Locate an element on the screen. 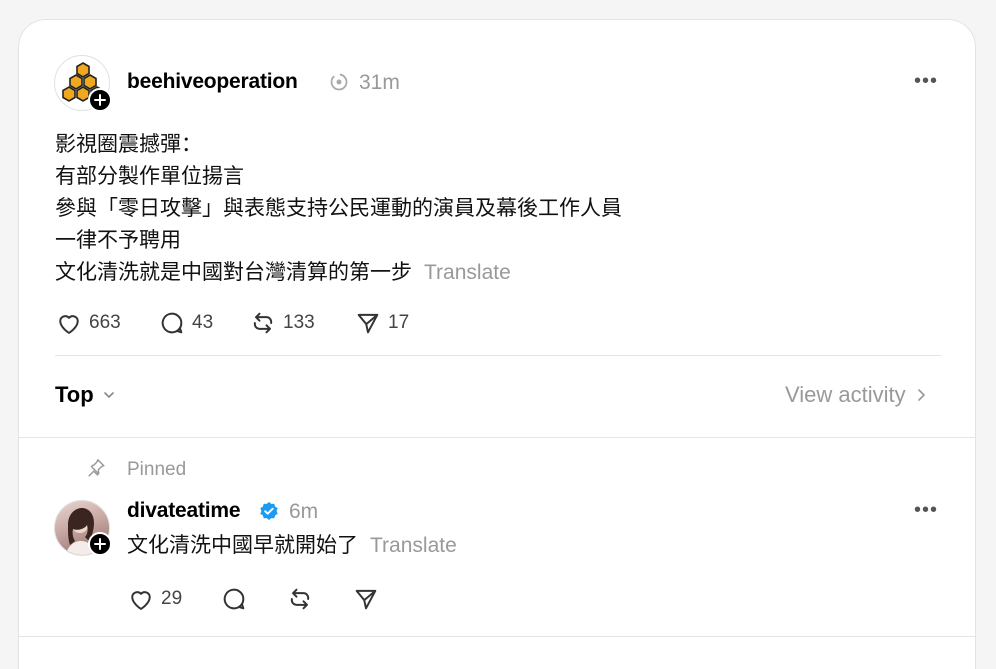 The width and height of the screenshot is (996, 669). share-count: 17 is located at coordinates (399, 322).